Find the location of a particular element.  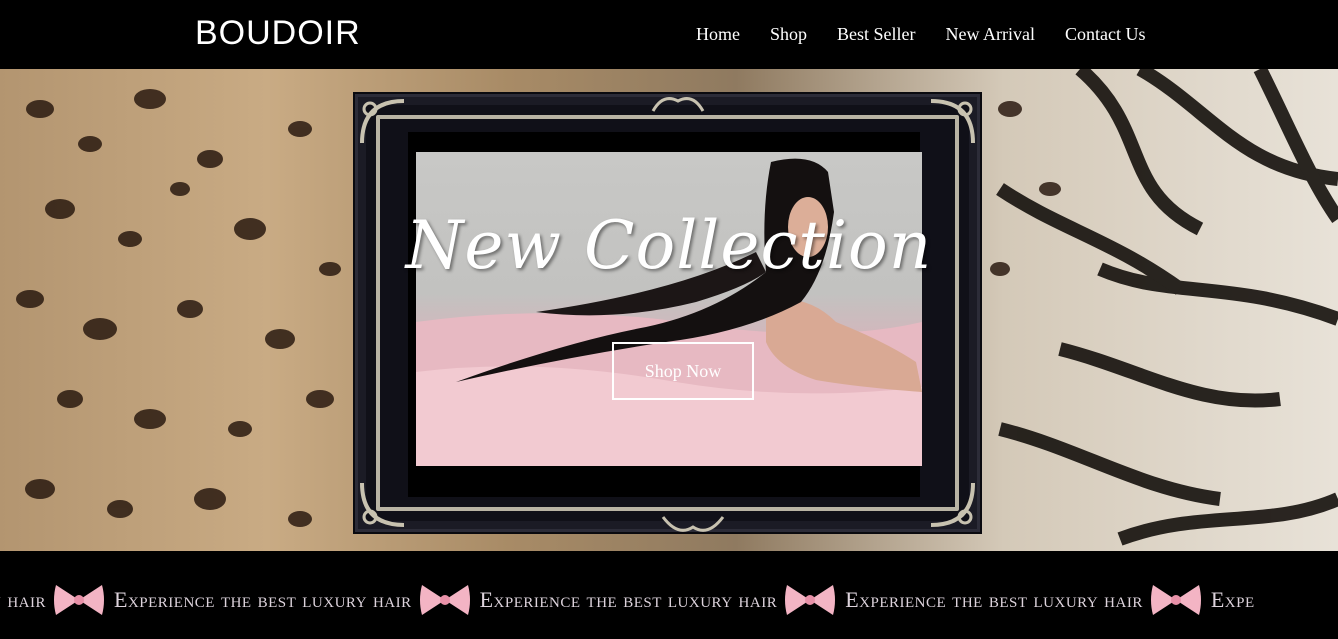

hero-title: New Collection is located at coordinates (669, 245).